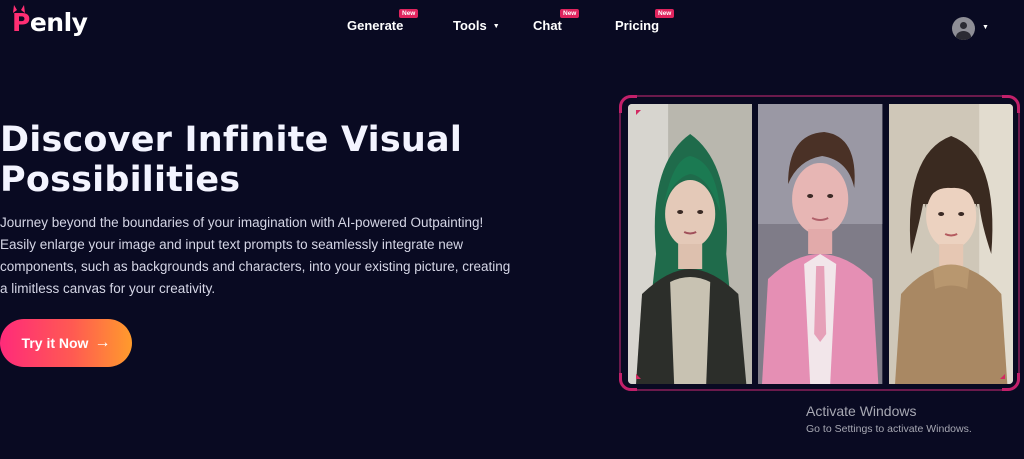 The image size is (1024, 459). What do you see at coordinates (55, 343) in the screenshot?
I see `cta-label: Try it Now` at bounding box center [55, 343].